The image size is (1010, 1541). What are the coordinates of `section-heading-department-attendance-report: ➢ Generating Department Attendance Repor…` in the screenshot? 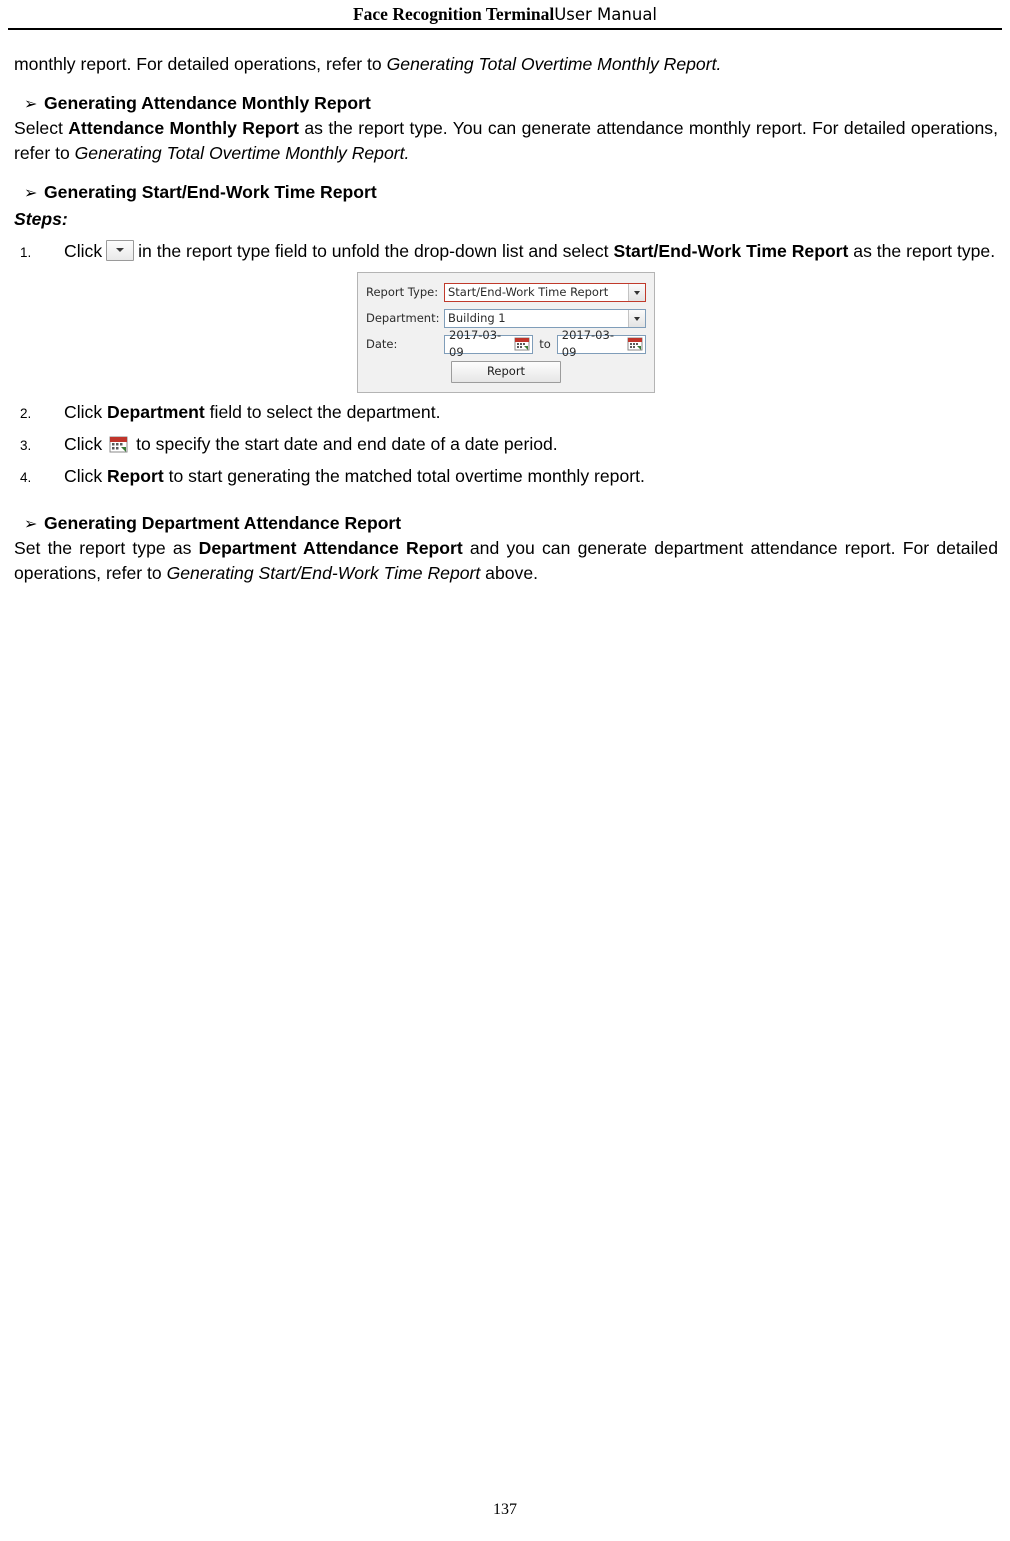 It's located at (506, 523).